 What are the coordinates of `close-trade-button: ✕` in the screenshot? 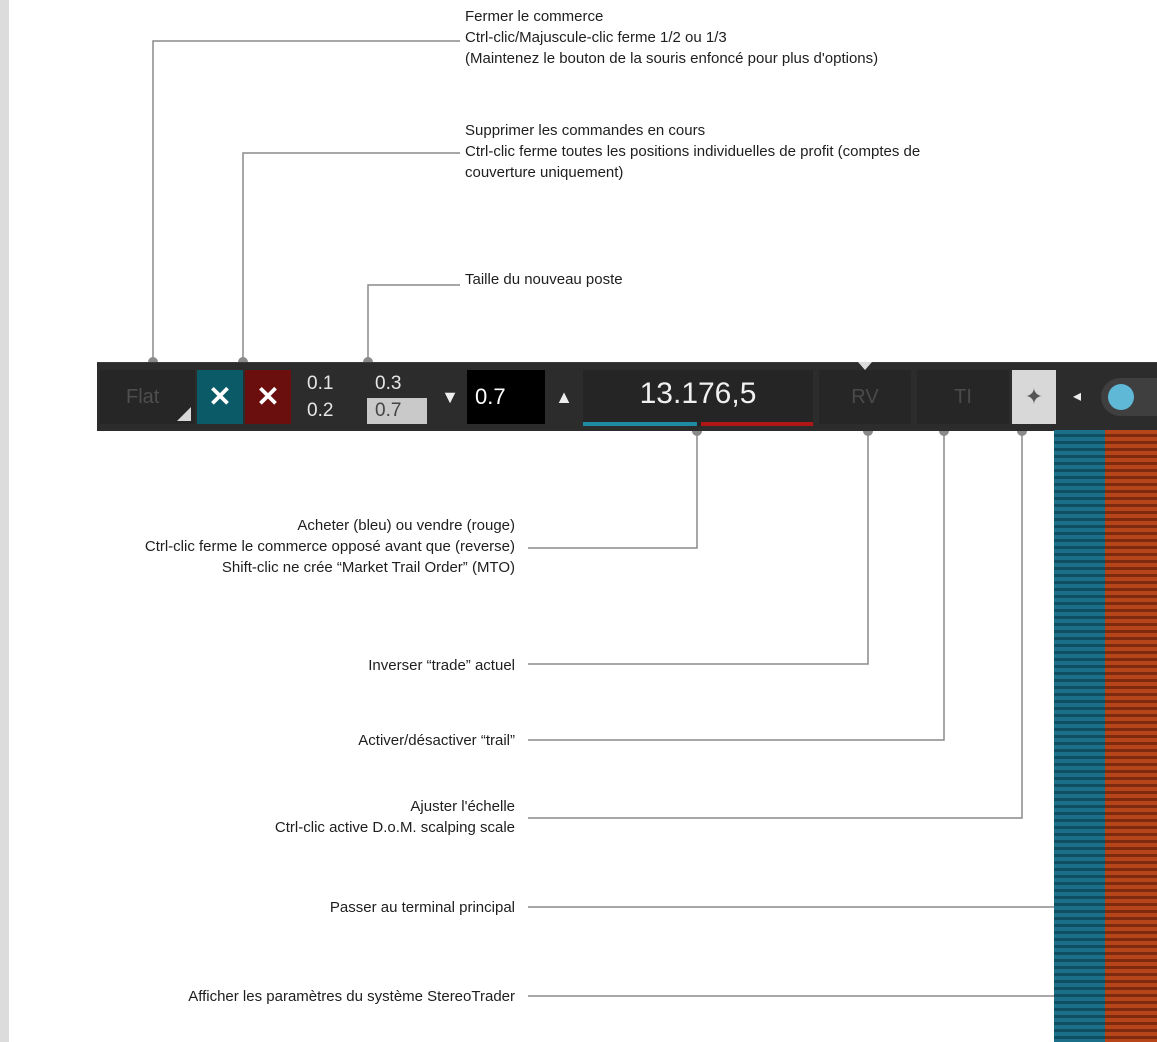 It's located at (220, 397).